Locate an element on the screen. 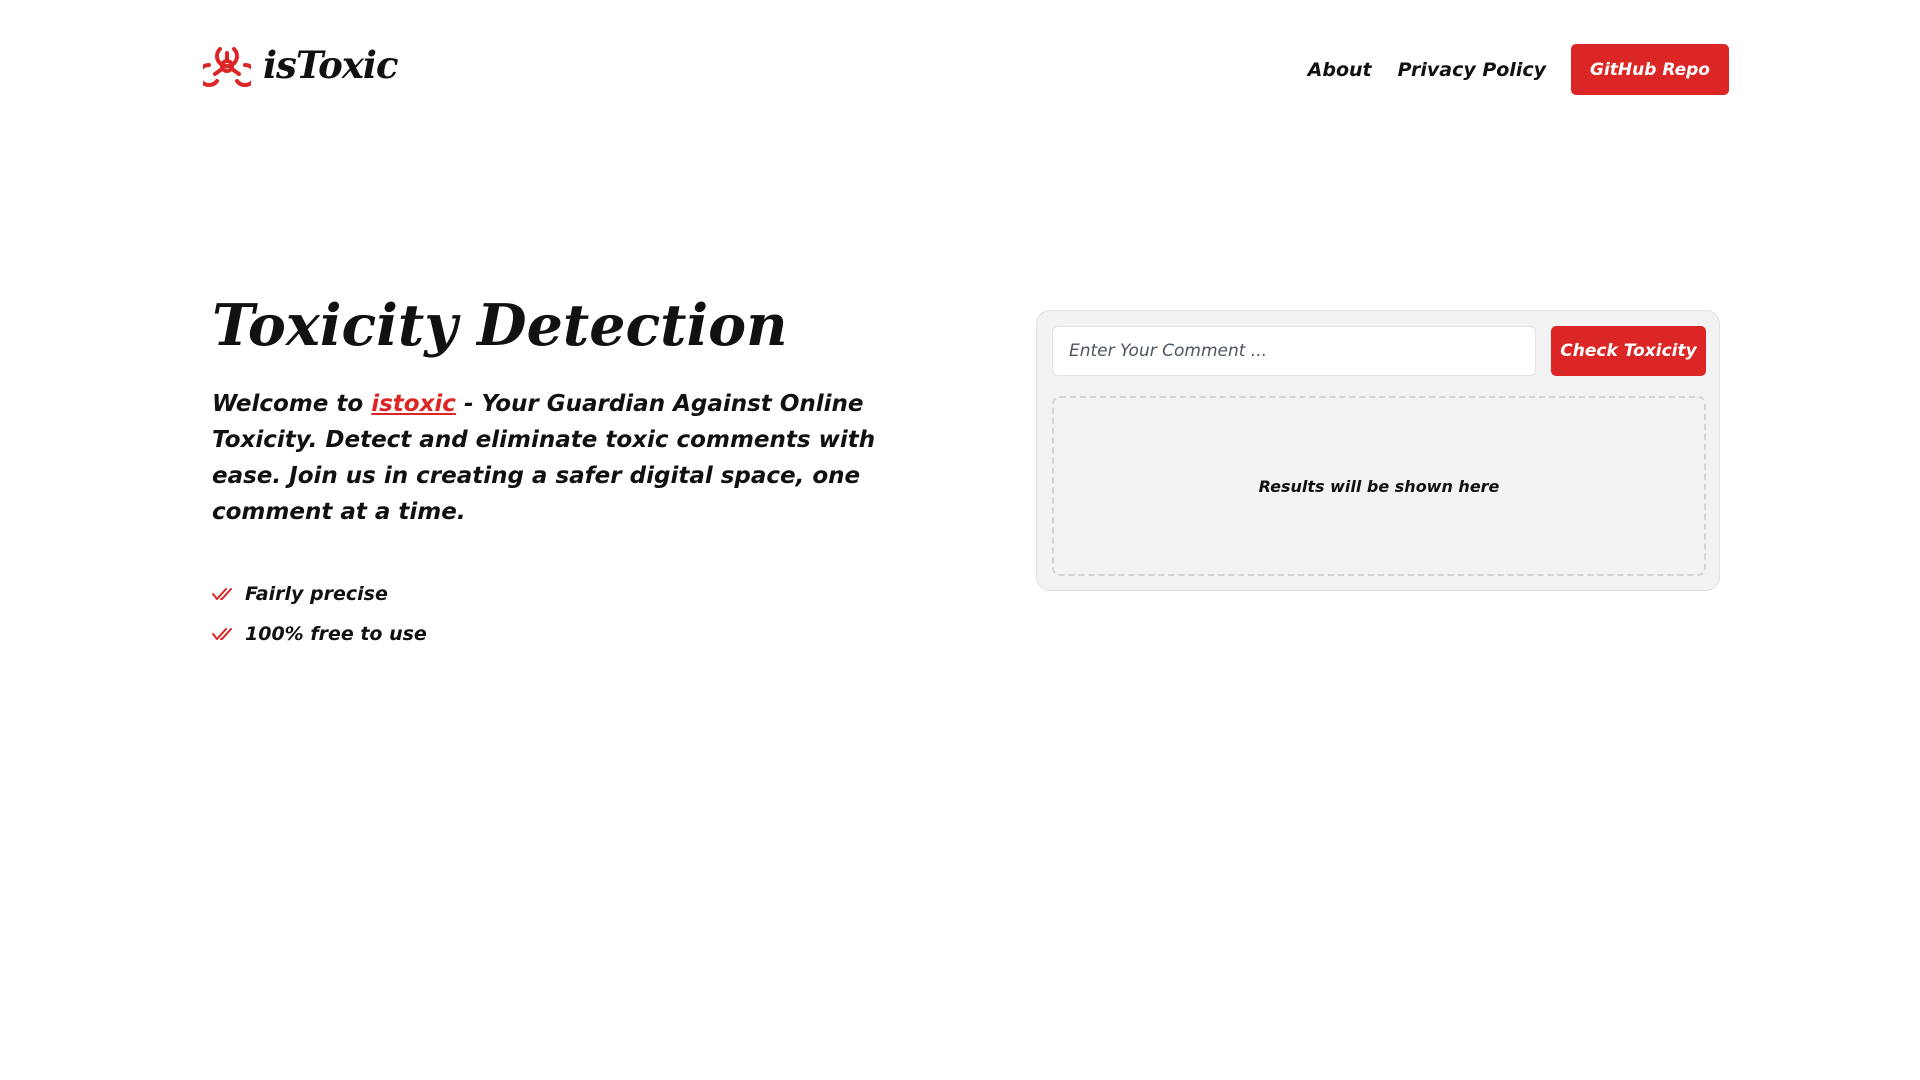 The width and height of the screenshot is (1920, 1080). nav-link-privacy-policy: Privacy Policy is located at coordinates (1472, 70).